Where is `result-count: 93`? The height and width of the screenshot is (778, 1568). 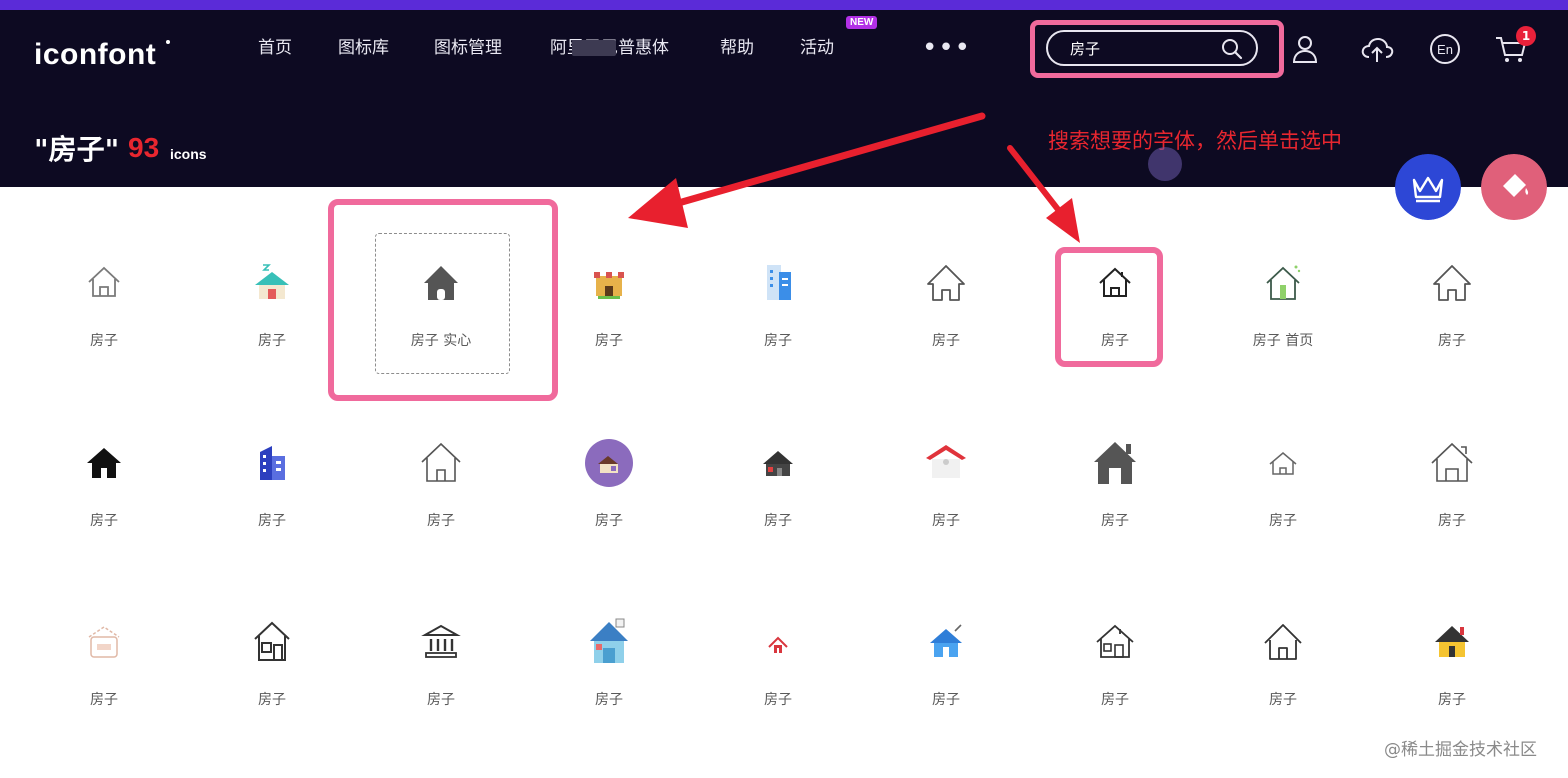
result-count: 93 is located at coordinates (144, 147).